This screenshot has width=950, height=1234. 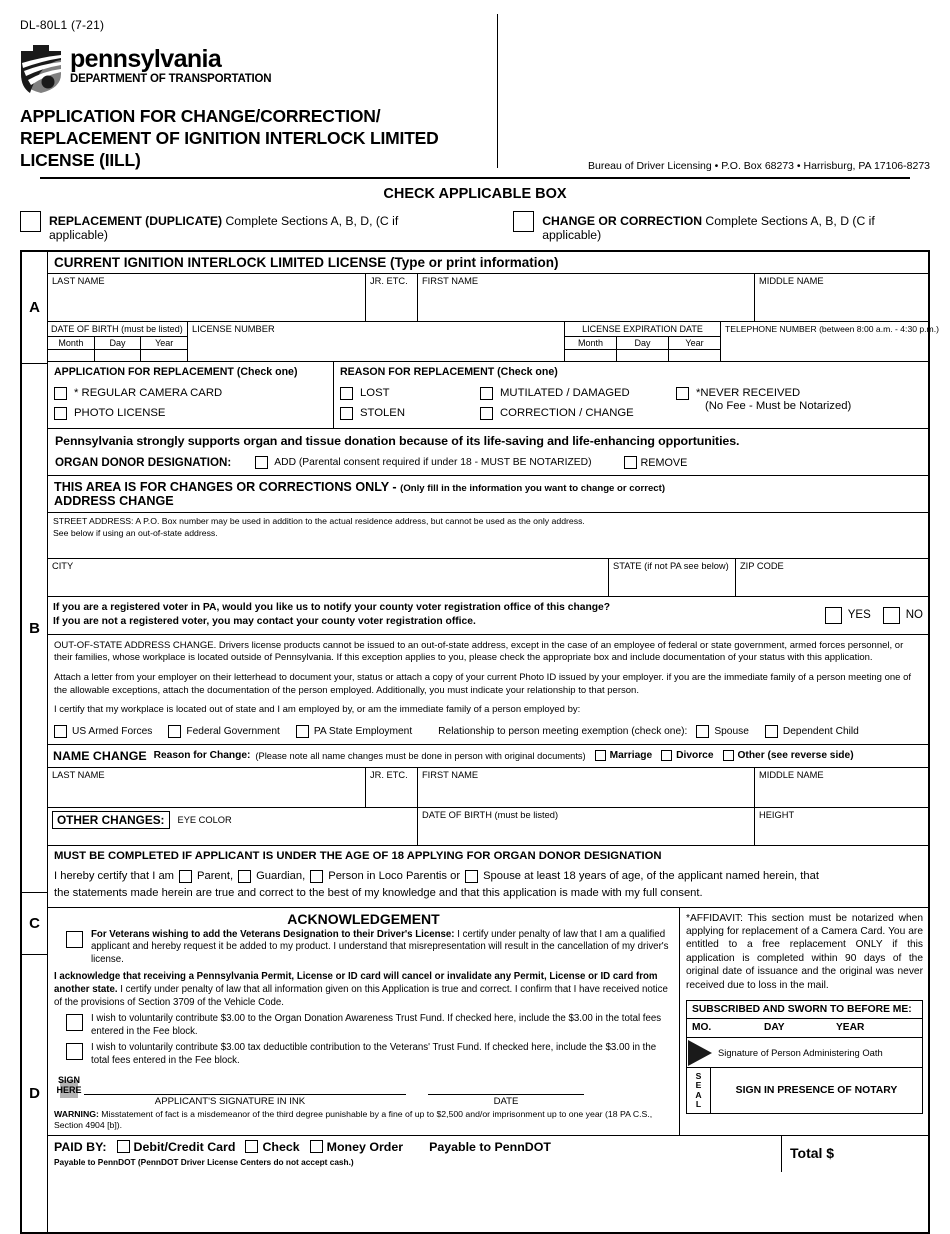 I want to click on first-name-field: FIRST NAME, so click(x=586, y=297).